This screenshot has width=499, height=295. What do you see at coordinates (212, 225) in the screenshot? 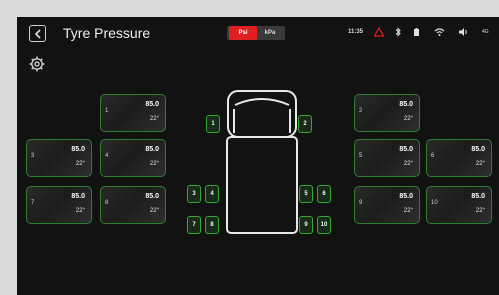
I see `tyre-badge-8: 8` at bounding box center [212, 225].